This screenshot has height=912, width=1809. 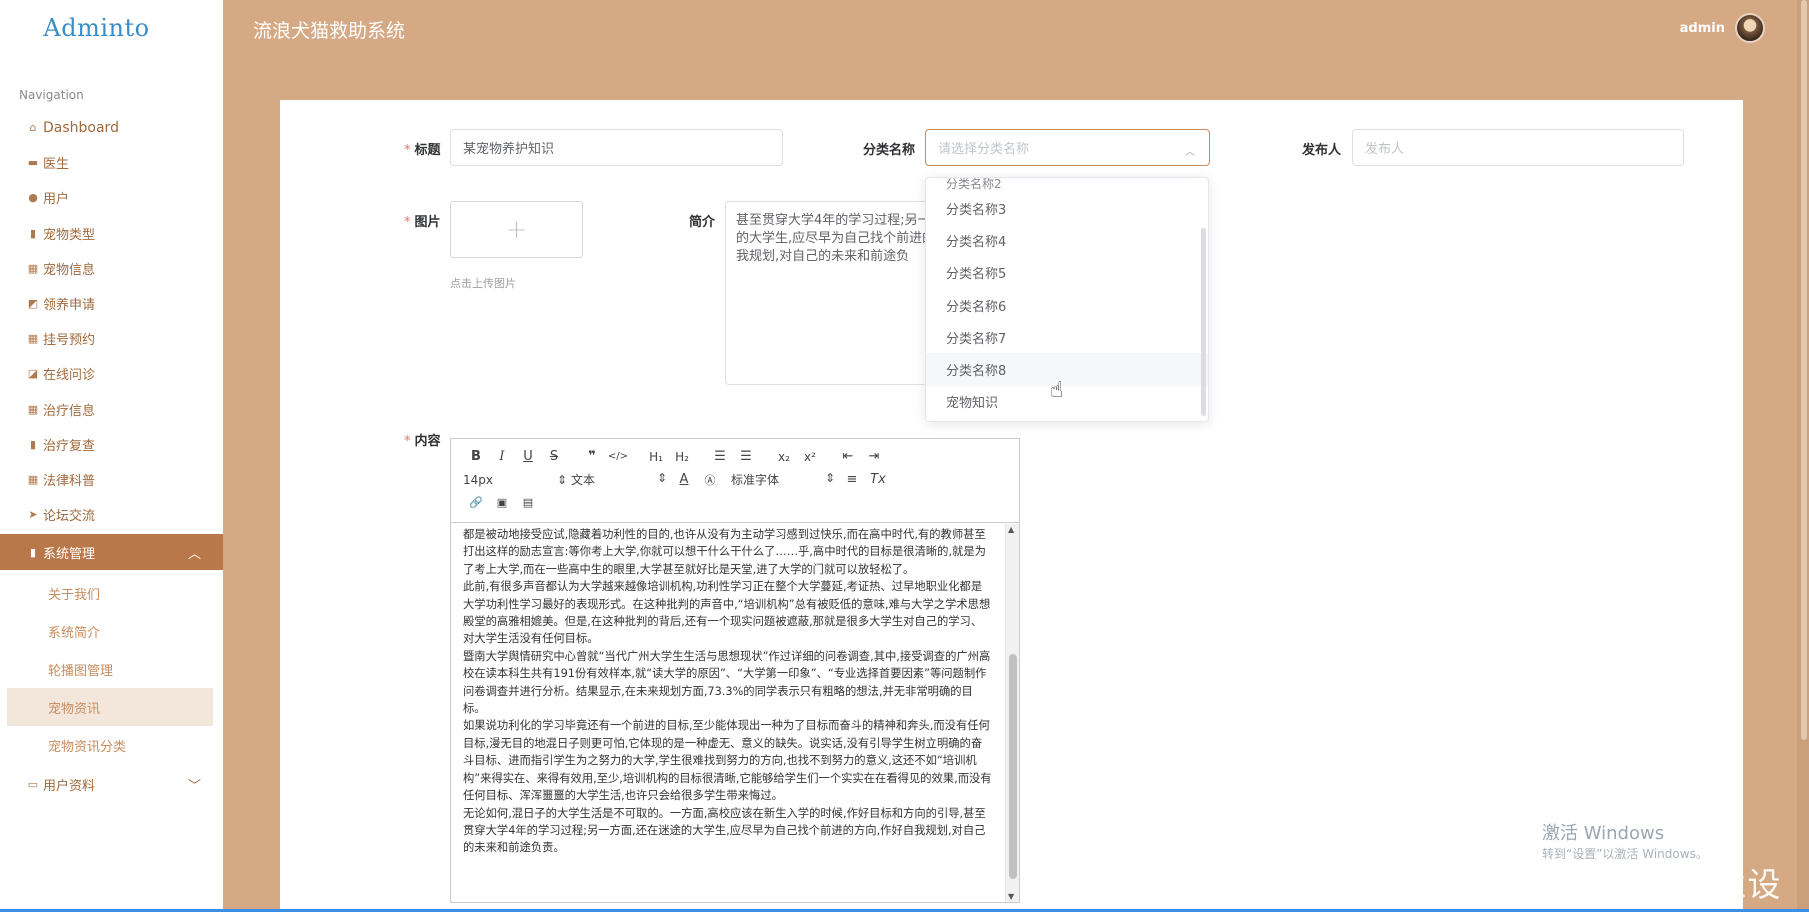 I want to click on dropdown-option-hovered: 分类名称8, so click(x=1067, y=369).